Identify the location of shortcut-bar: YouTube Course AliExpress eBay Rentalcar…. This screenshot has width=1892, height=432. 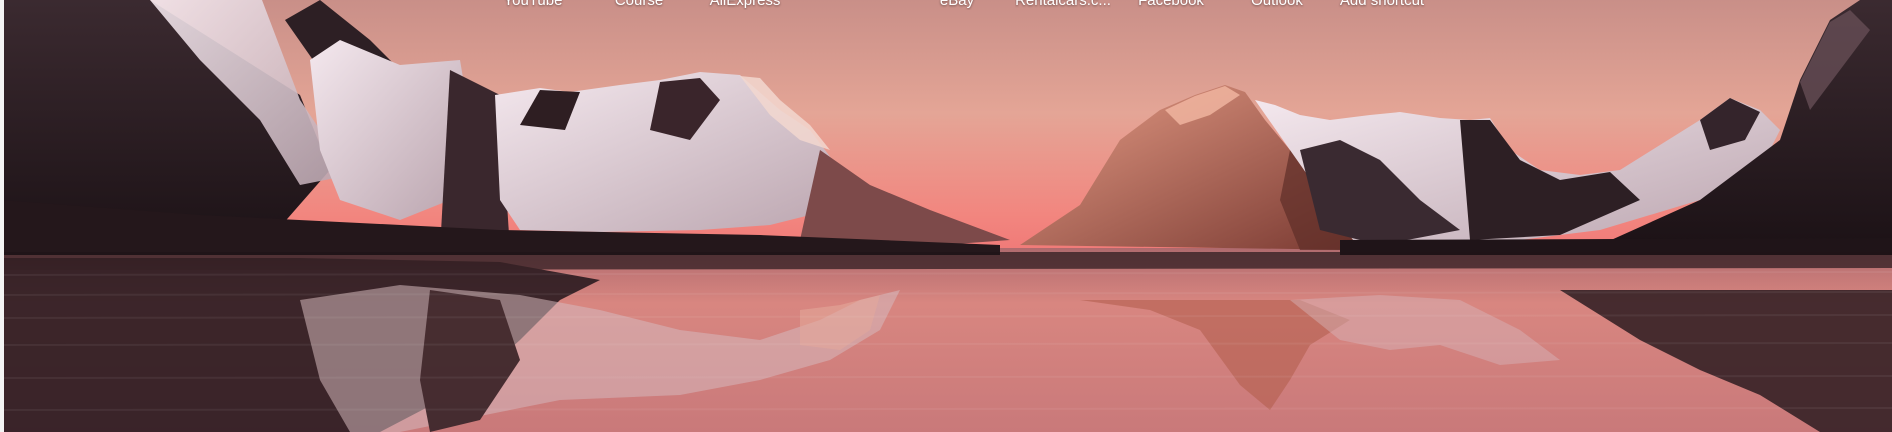
(946, 7).